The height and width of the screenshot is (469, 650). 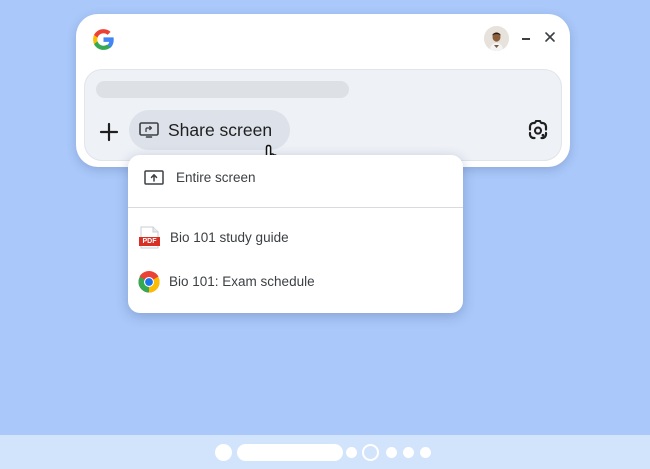 I want to click on menu-item-label: Bio 101: Exam schedule, so click(x=242, y=281).